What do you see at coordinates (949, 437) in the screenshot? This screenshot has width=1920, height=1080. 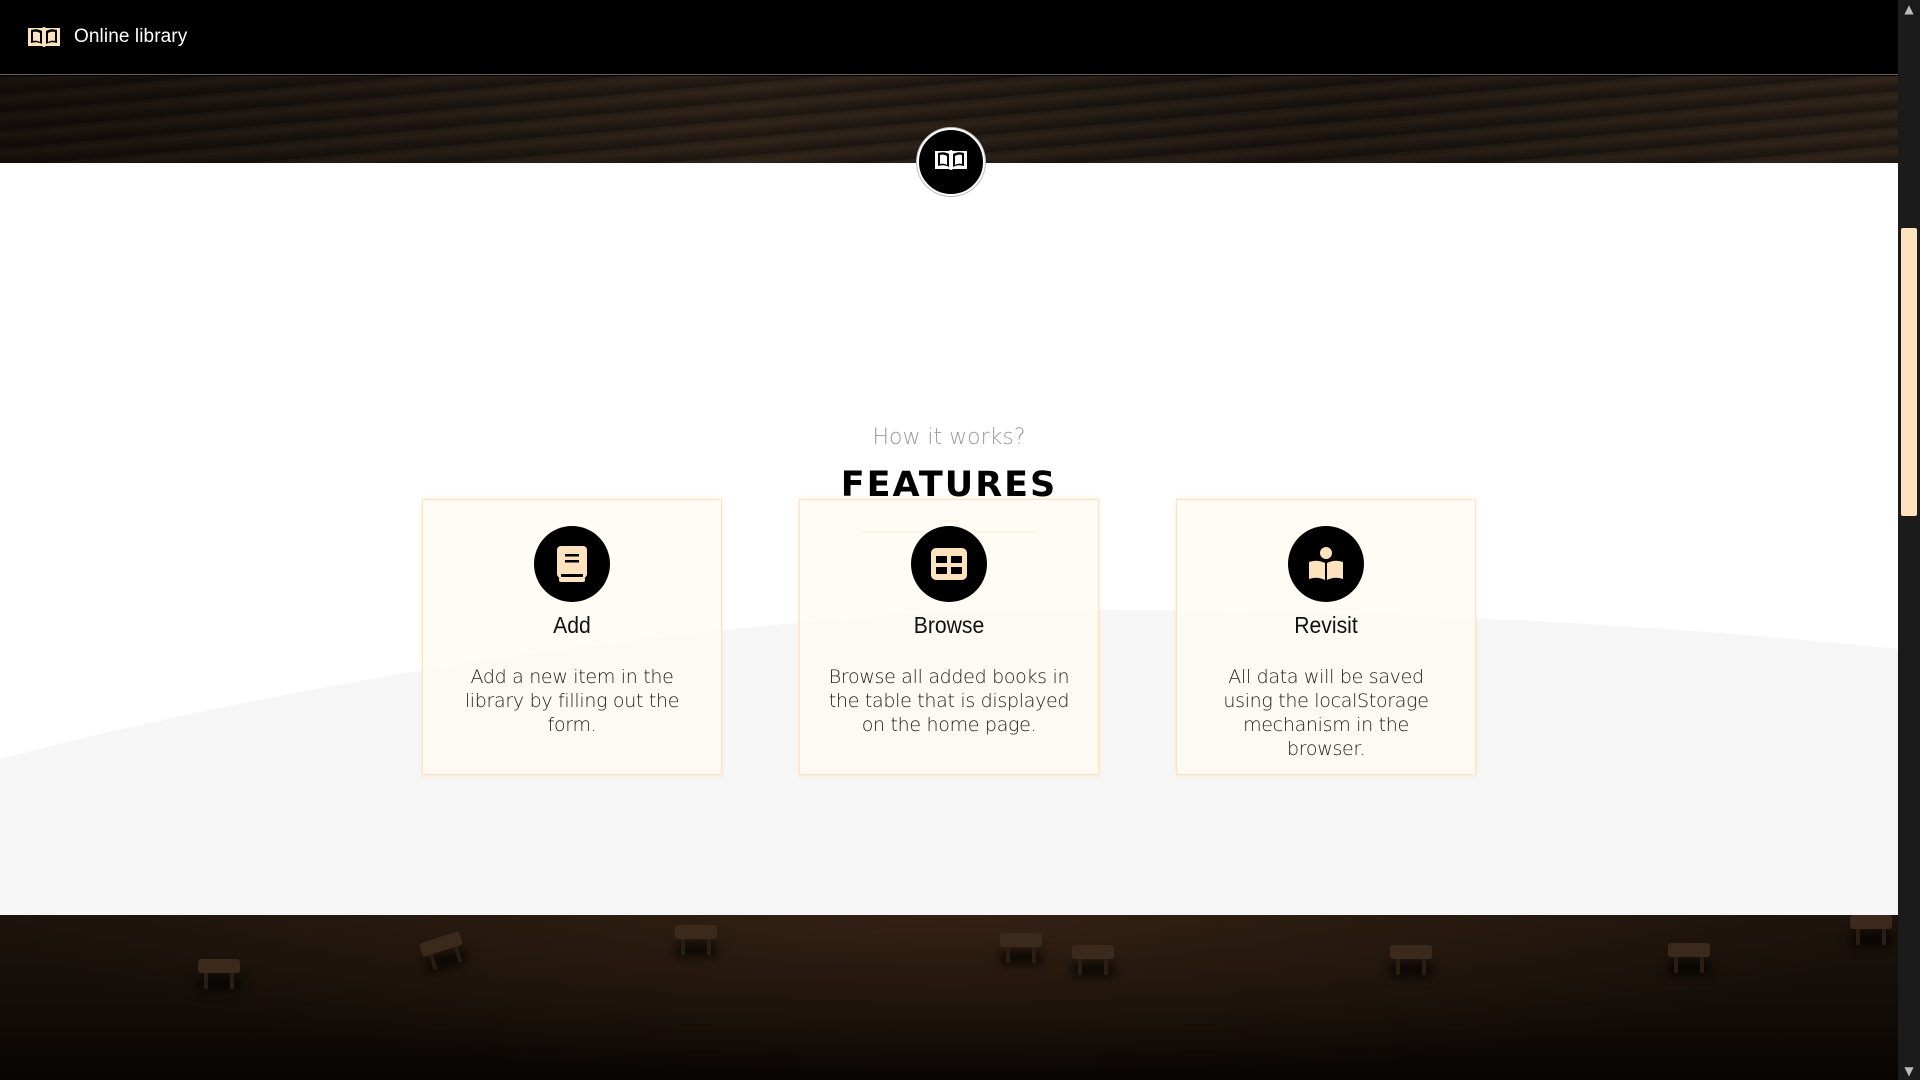 I see `section-subtitle: How it works?` at bounding box center [949, 437].